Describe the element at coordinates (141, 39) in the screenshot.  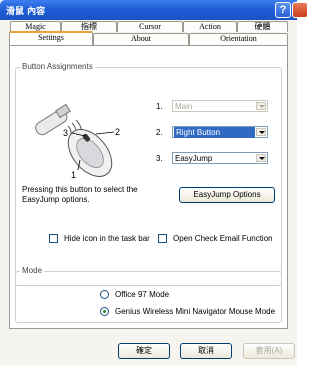
I see `tab-about: About` at that location.